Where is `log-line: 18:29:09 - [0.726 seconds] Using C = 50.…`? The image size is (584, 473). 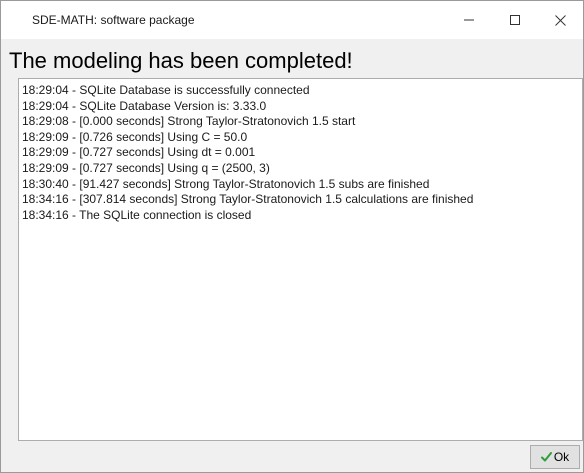
log-line: 18:29:09 - [0.726 seconds] Using C = 50.… is located at coordinates (135, 136).